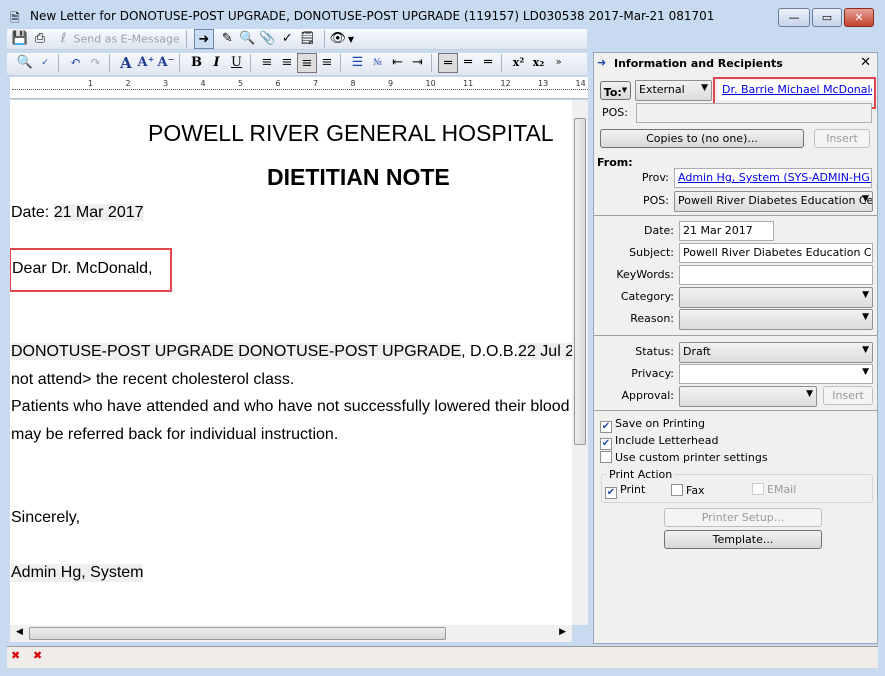  What do you see at coordinates (448, 63) in the screenshot?
I see `single-spacing-icon: ═` at bounding box center [448, 63].